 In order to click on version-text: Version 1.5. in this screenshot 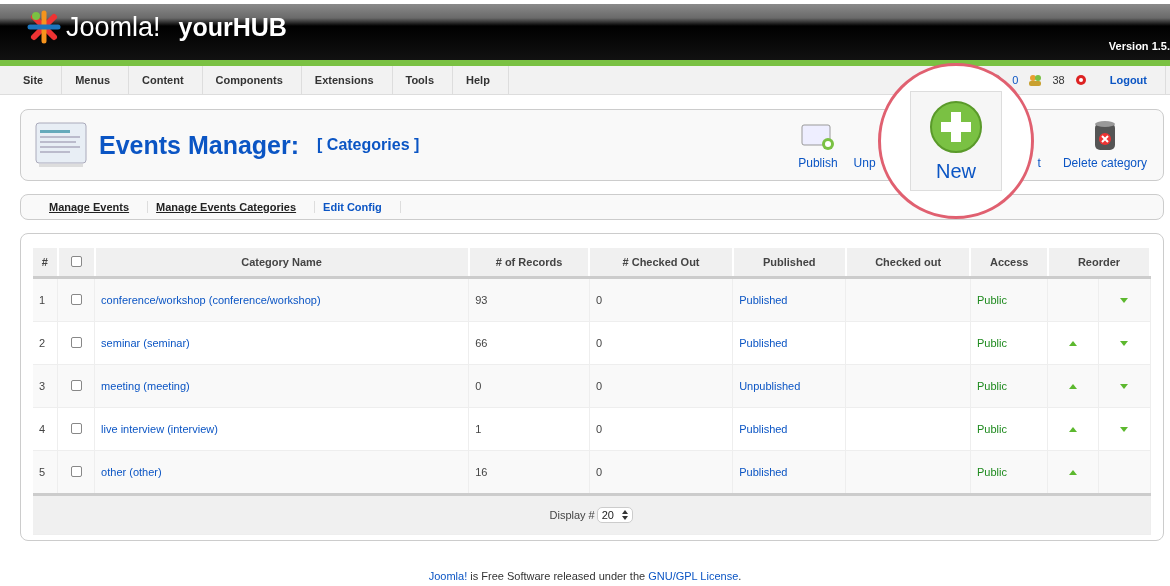, I will do `click(1139, 46)`.